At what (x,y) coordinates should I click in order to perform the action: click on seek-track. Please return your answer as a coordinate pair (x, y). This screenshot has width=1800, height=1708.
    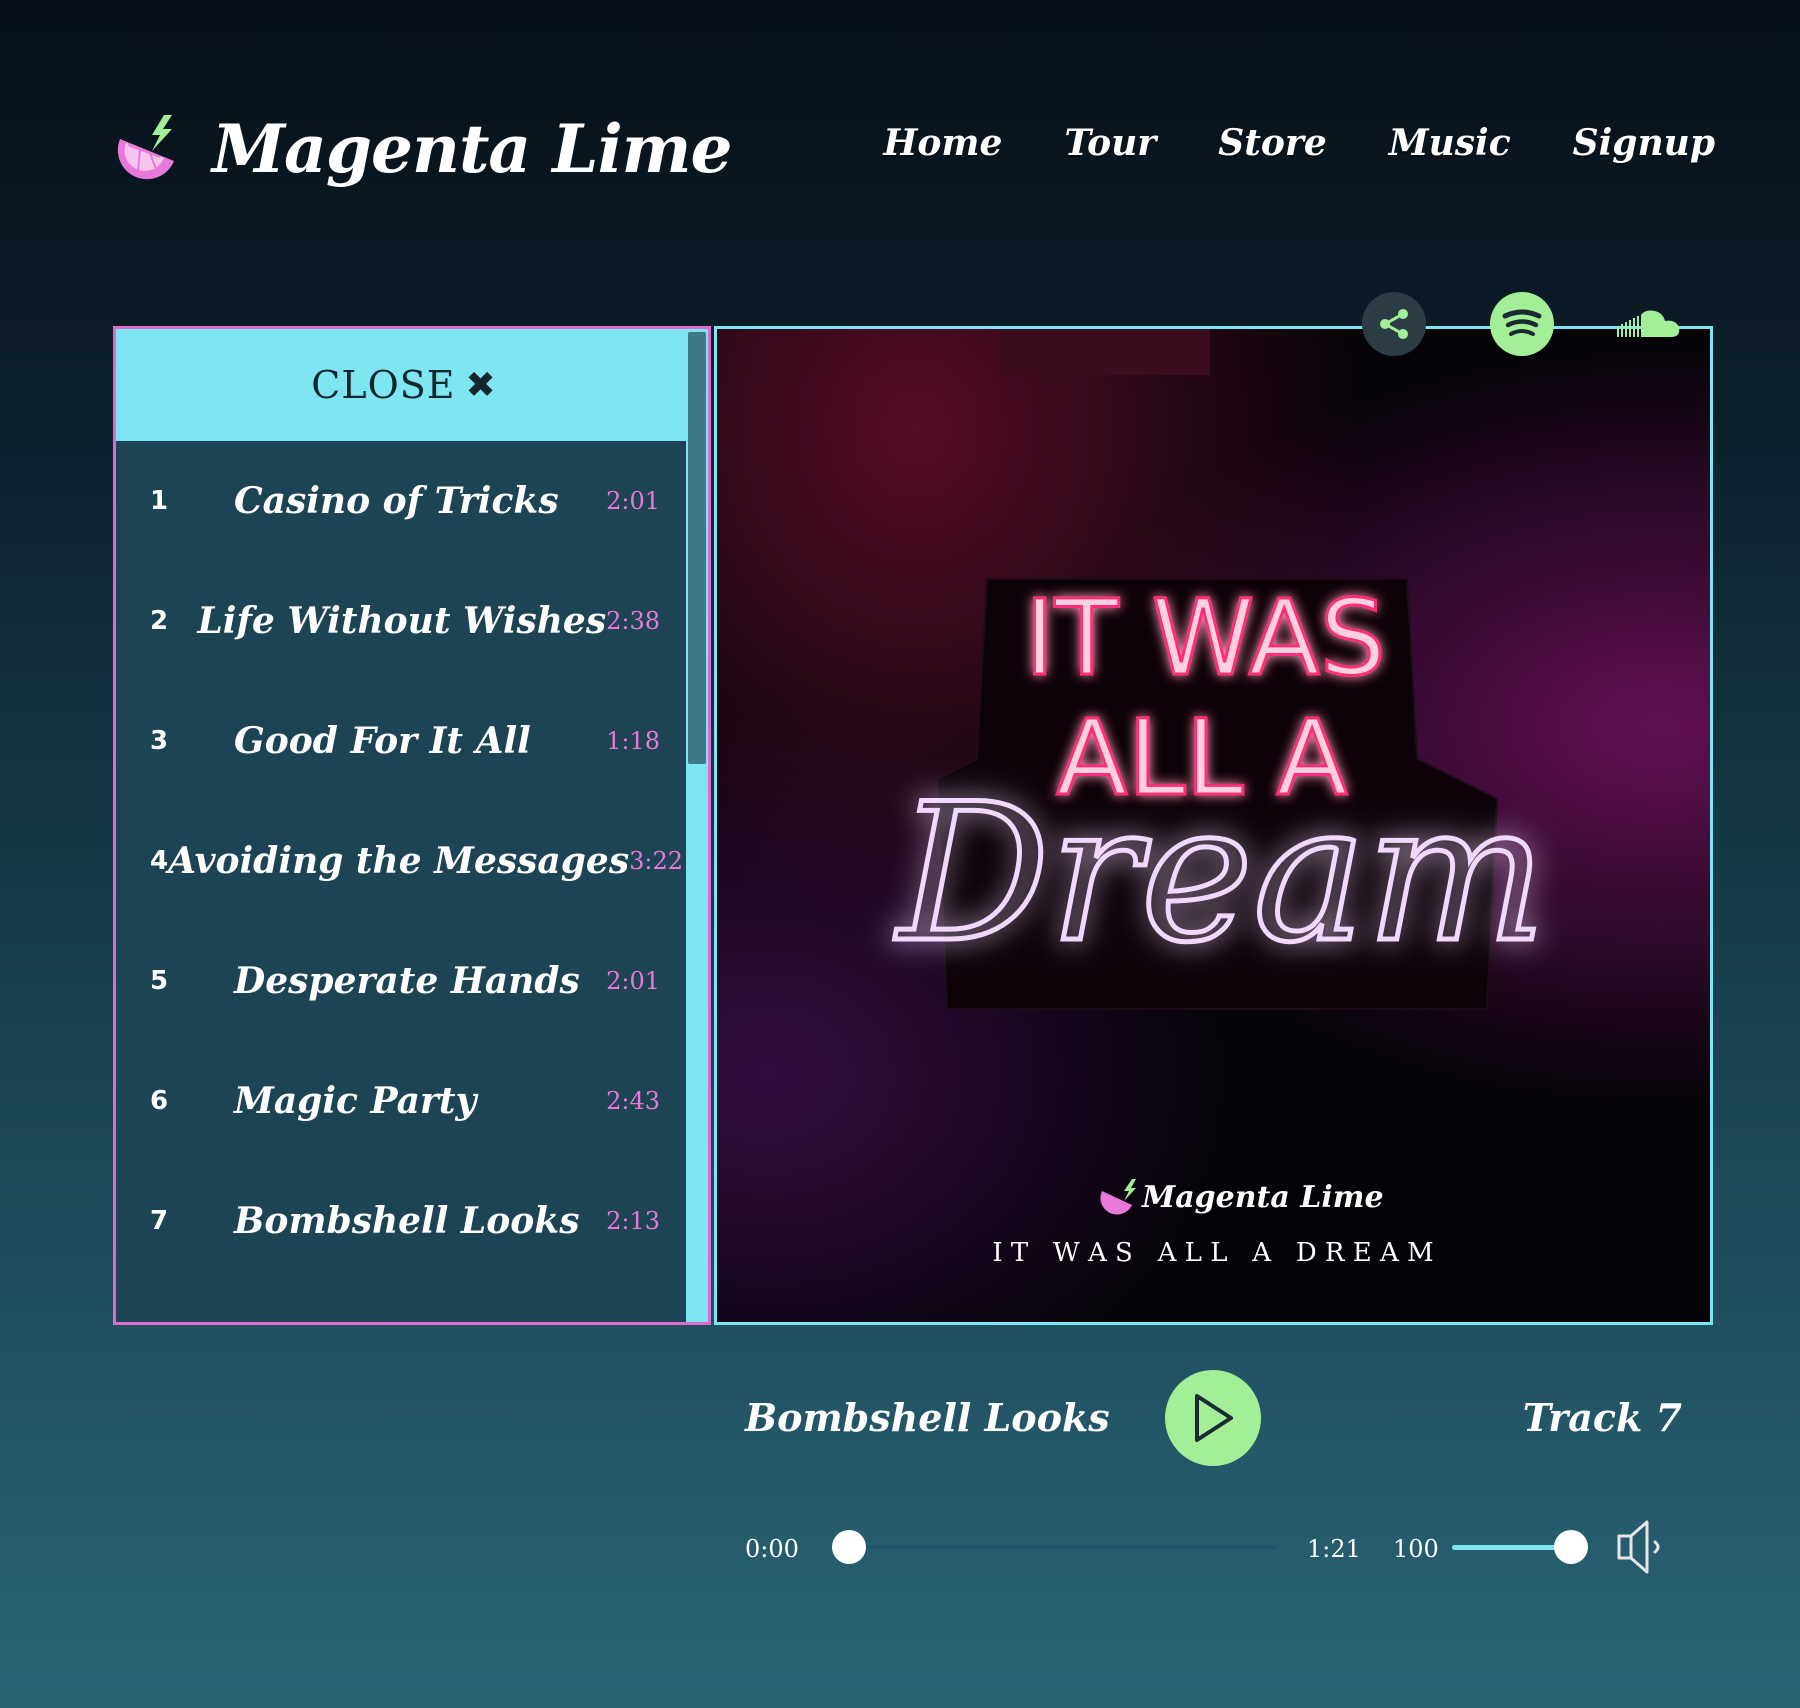
    Looking at the image, I should click on (1054, 1547).